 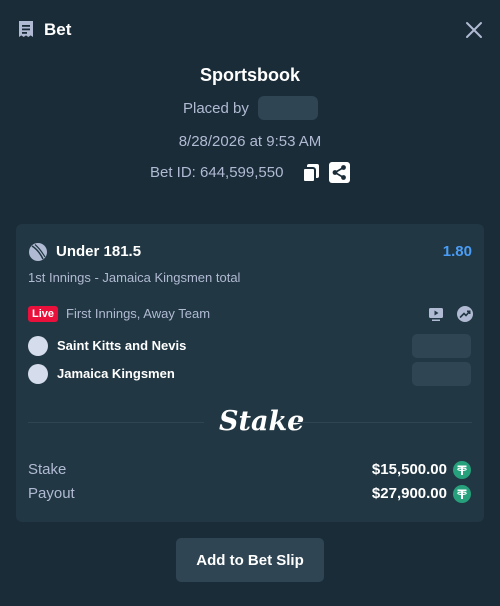 I want to click on stake-logo: Stake, so click(x=262, y=421).